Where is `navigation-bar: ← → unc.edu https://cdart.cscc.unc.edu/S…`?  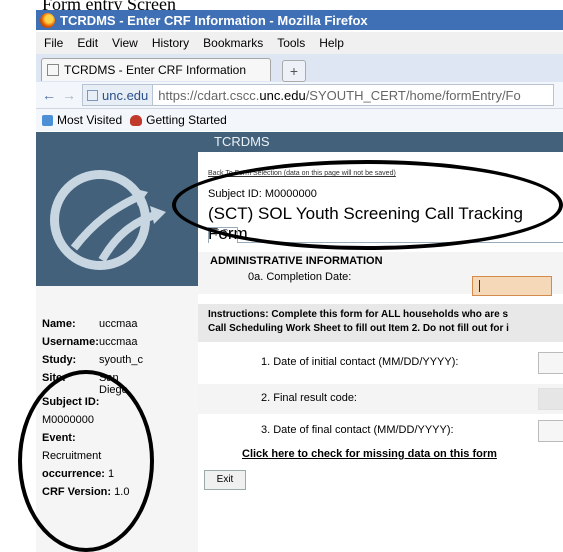
navigation-bar: ← → unc.edu https://cdart.cscc.unc.edu/S… is located at coordinates (299, 95).